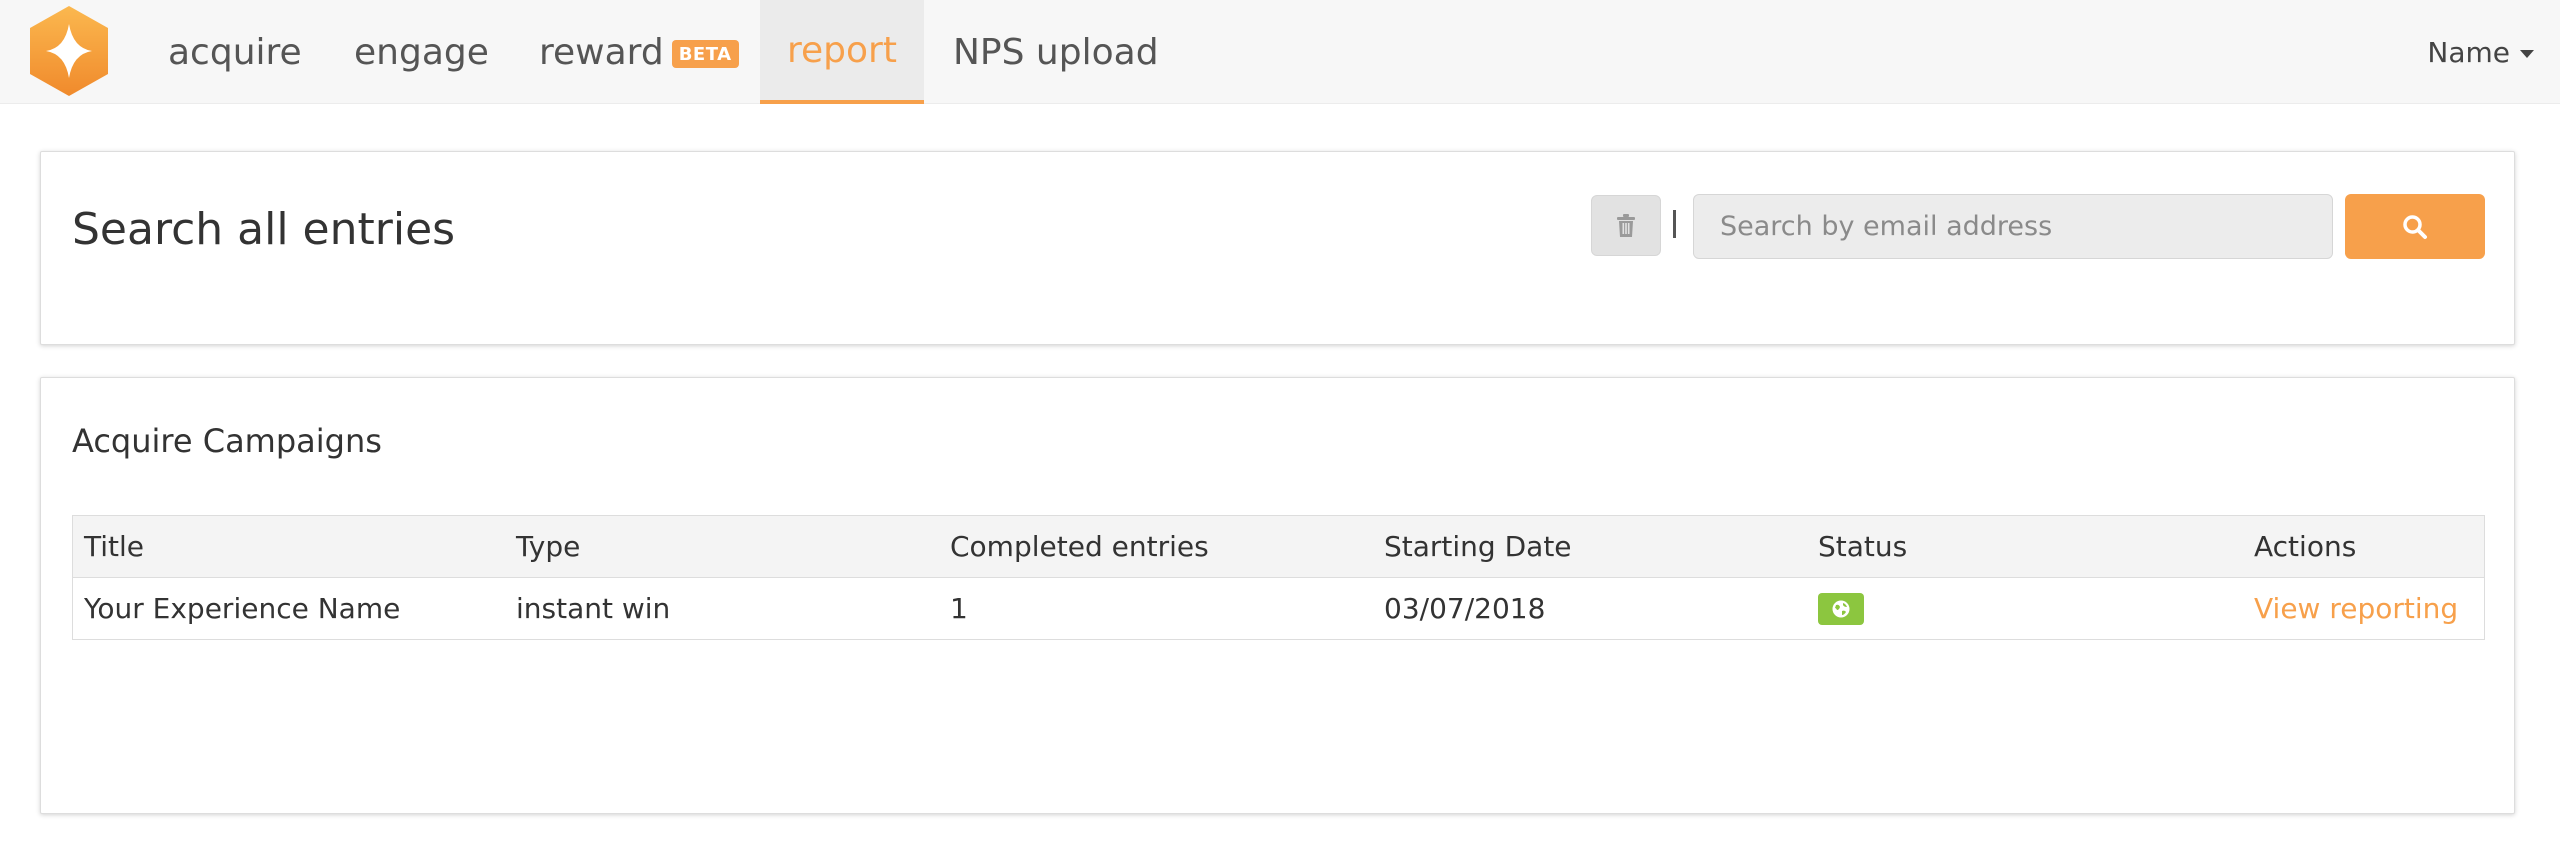  Describe the element at coordinates (2356, 608) in the screenshot. I see `view-reporting-link: View reporting` at that location.